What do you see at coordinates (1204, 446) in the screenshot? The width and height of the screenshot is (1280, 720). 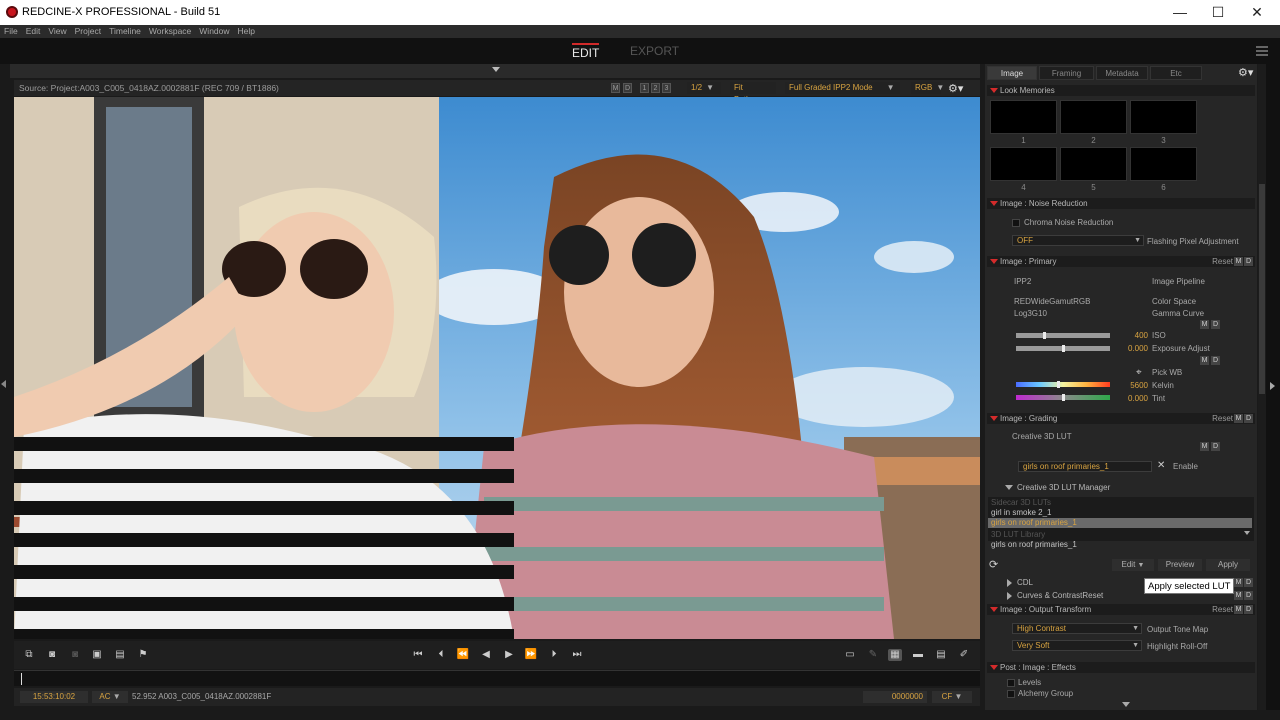 I see `lut-m-button: M` at bounding box center [1204, 446].